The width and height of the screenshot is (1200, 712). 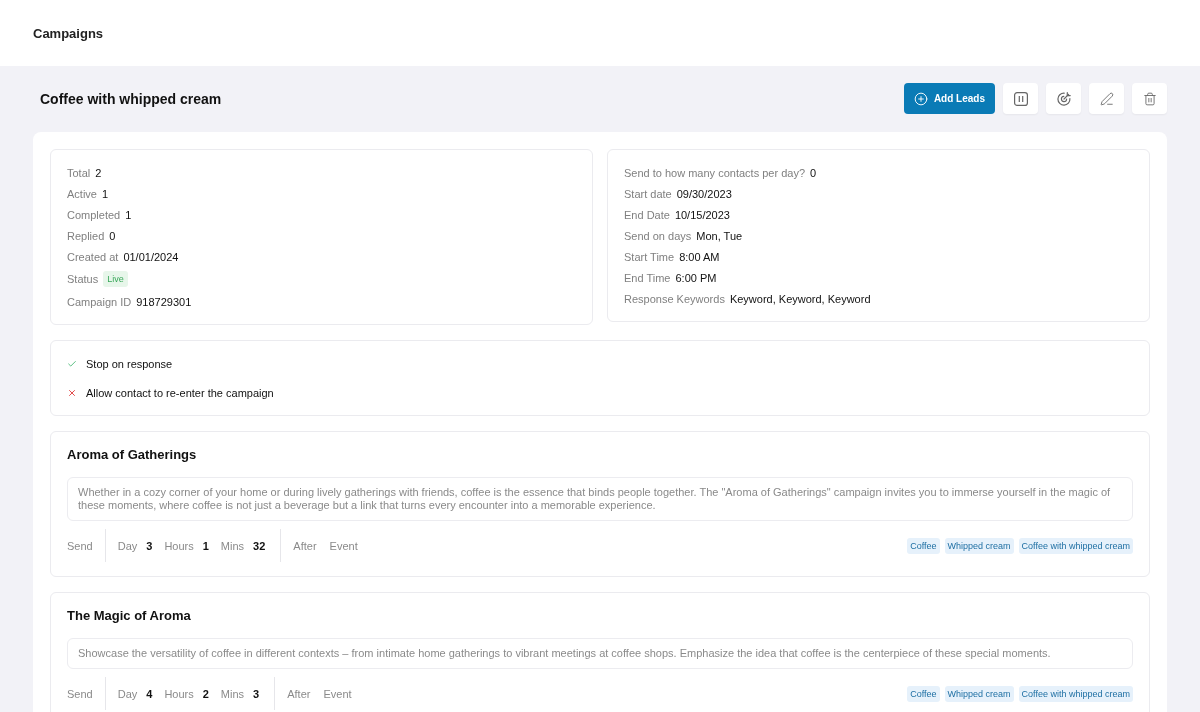 I want to click on field-value: Mon, Tue, so click(x=719, y=235).